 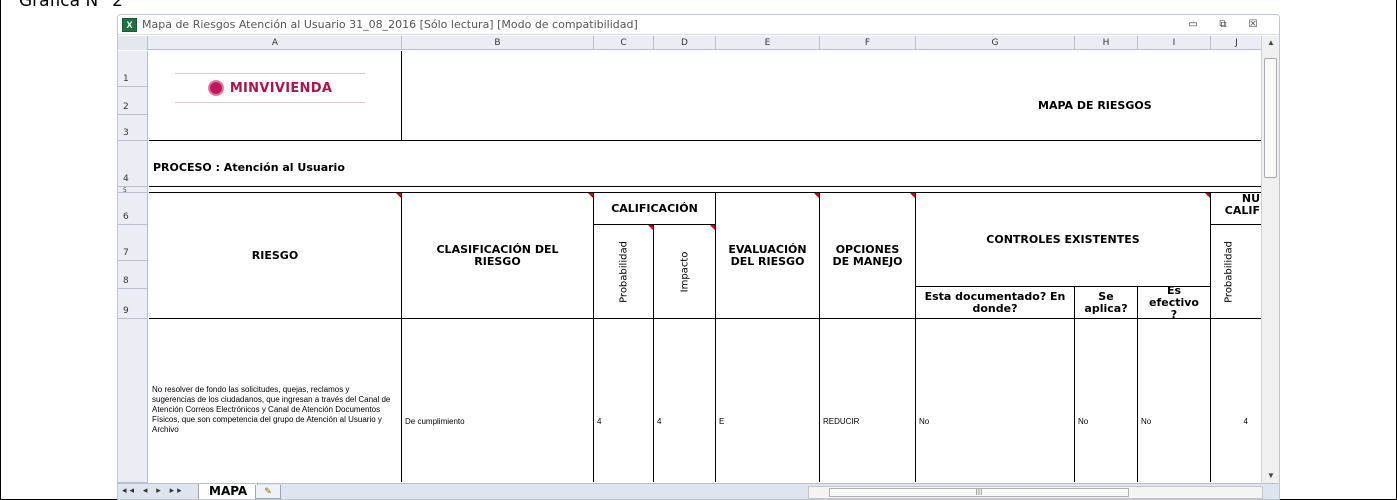 I want to click on process-cell: PROCESO : Atención al Usuario, so click(x=705, y=164).